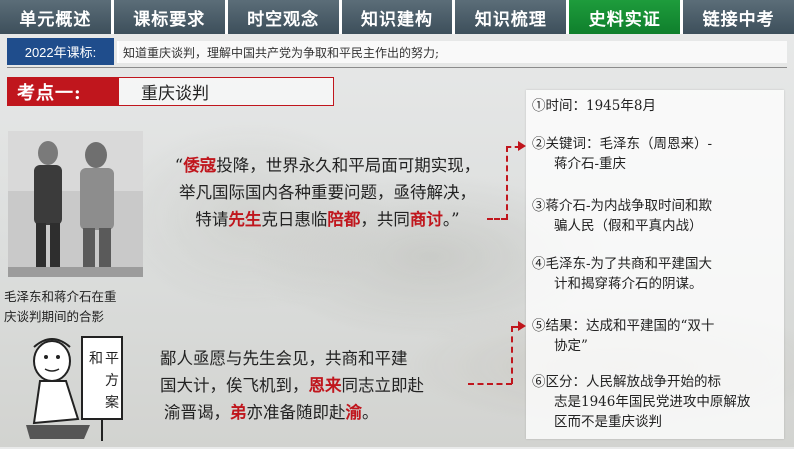  Describe the element at coordinates (622, 274) in the screenshot. I see `point-mao: ④毛泽东-为了共商和平建国大 计和揭穿蒋介石的阴谋。` at that location.